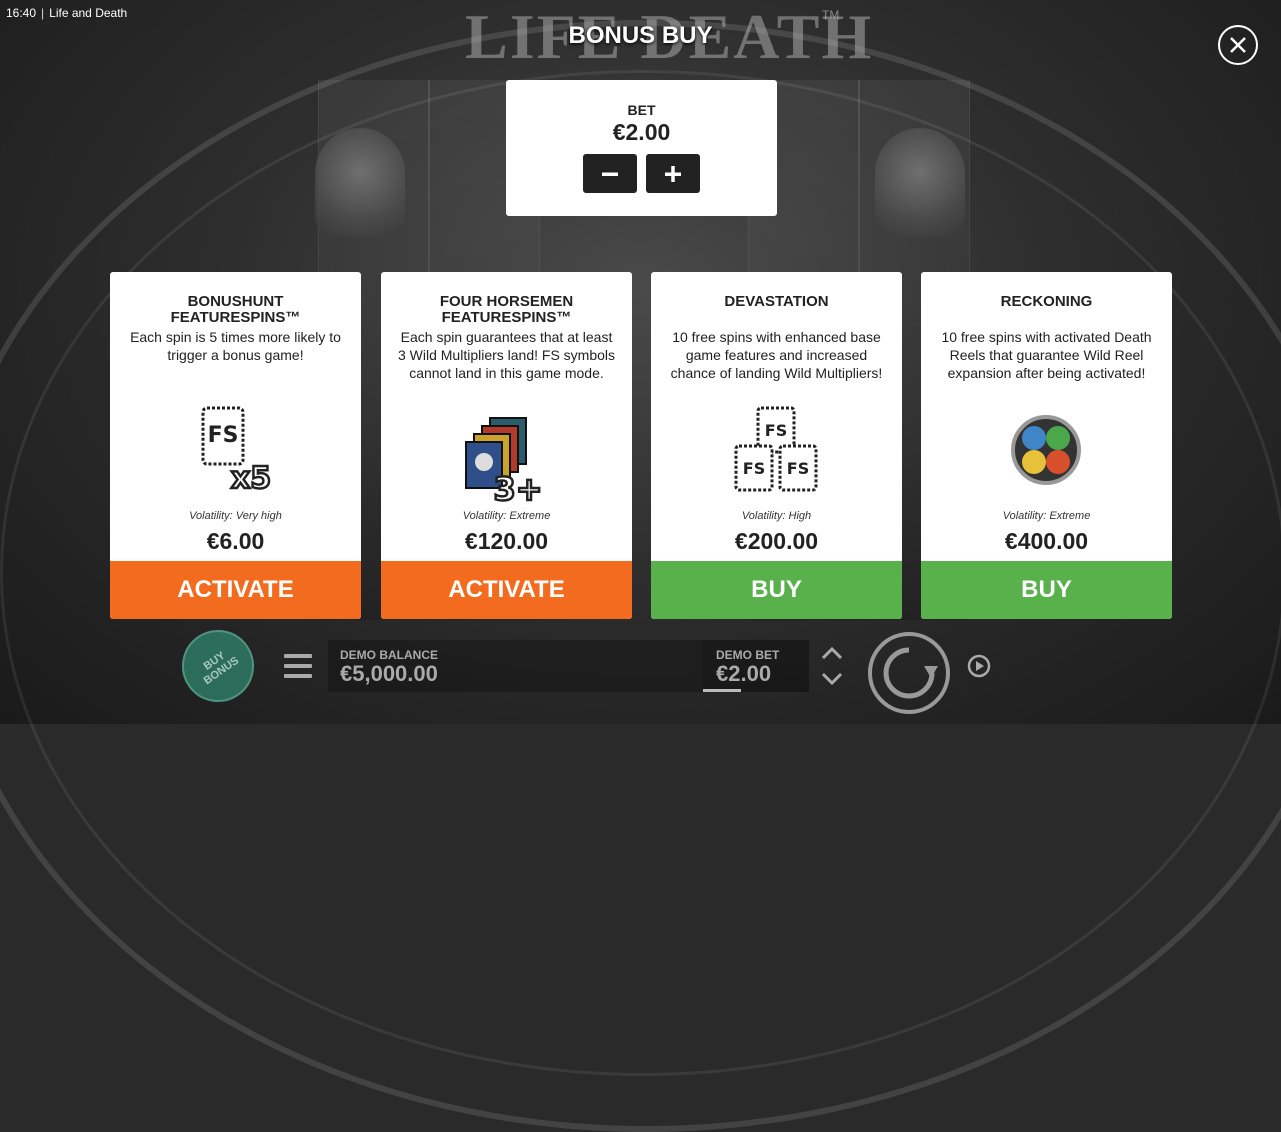  What do you see at coordinates (832, 666) in the screenshot?
I see `up-down-chevron-icon` at bounding box center [832, 666].